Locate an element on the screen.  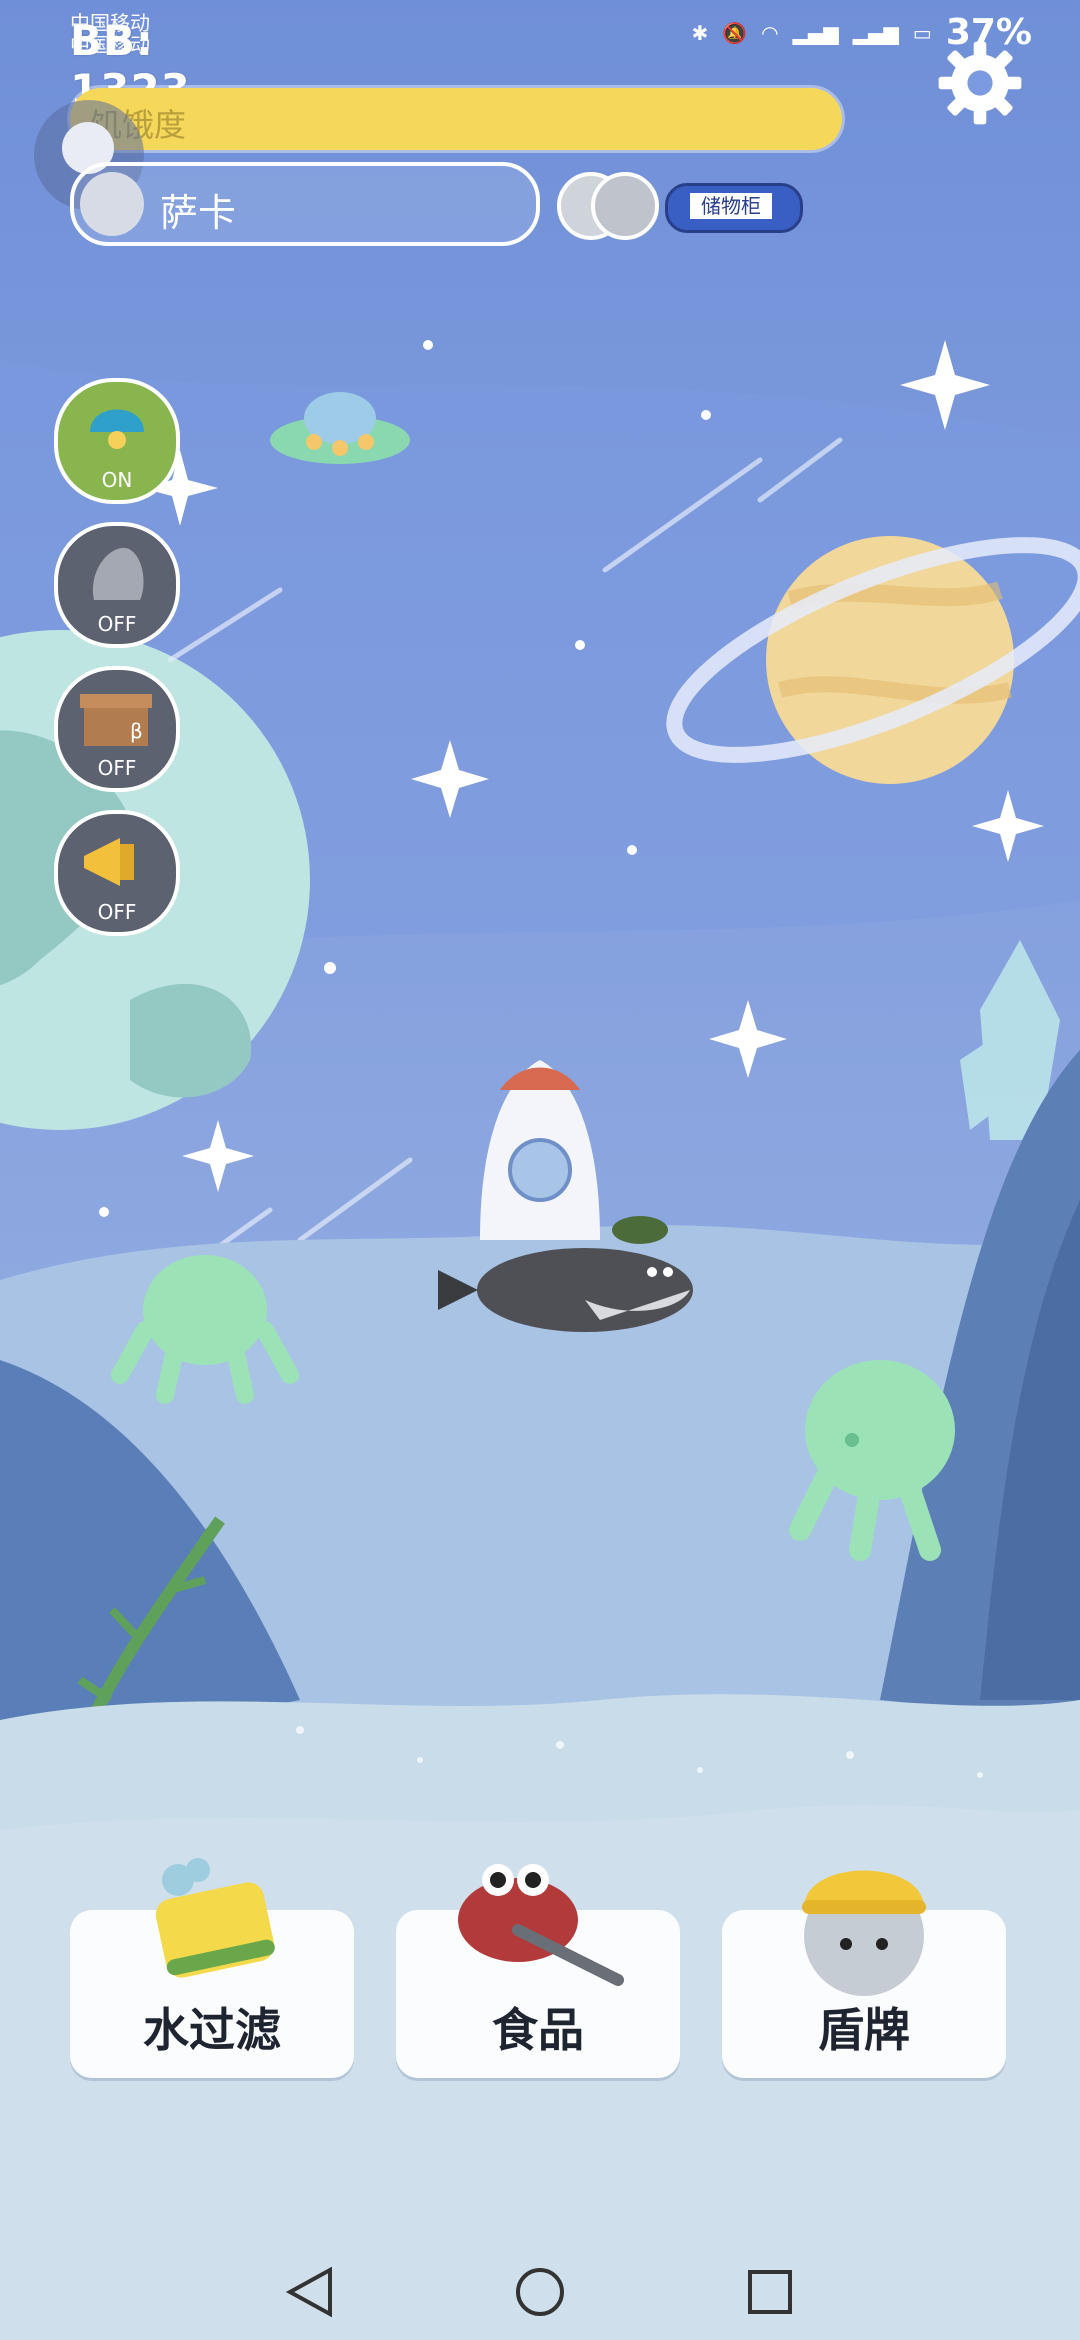
storage-label: 储物柜 is located at coordinates (731, 206).